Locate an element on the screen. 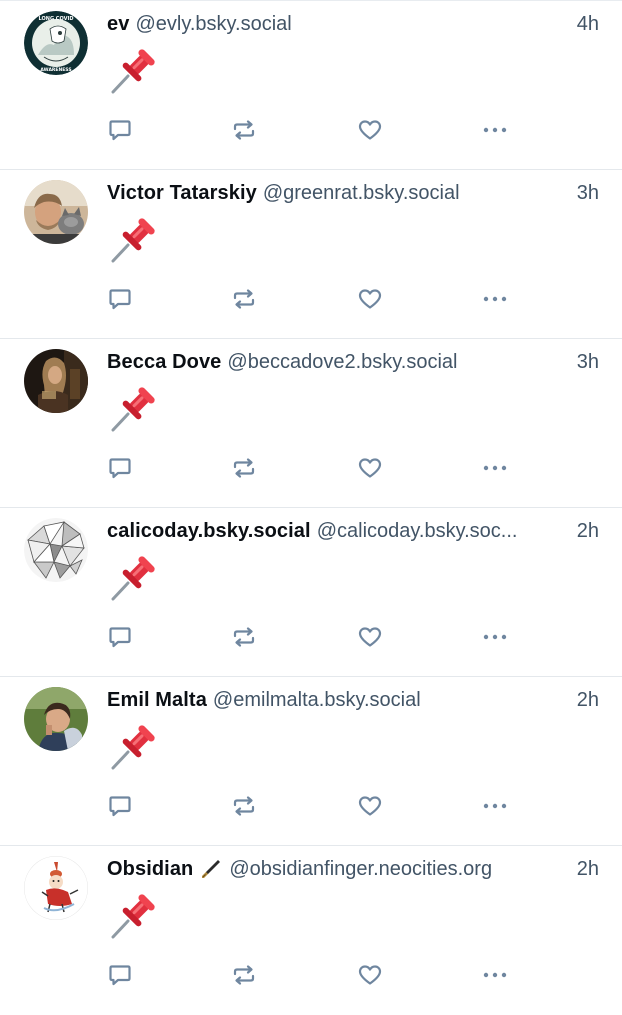  outdoor-photo-avatar is located at coordinates (56, 719).